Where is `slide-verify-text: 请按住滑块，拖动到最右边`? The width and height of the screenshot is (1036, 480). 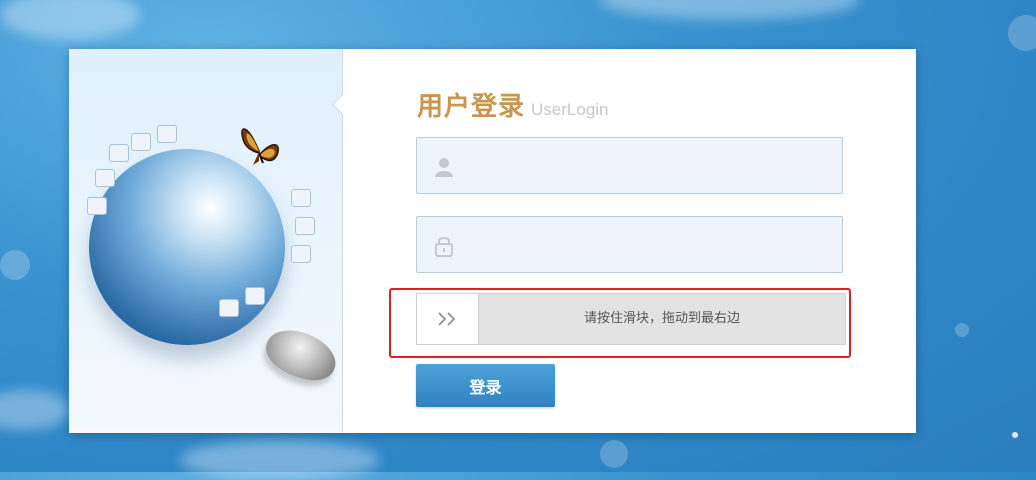 slide-verify-text: 请按住滑块，拖动到最右边 is located at coordinates (661, 318).